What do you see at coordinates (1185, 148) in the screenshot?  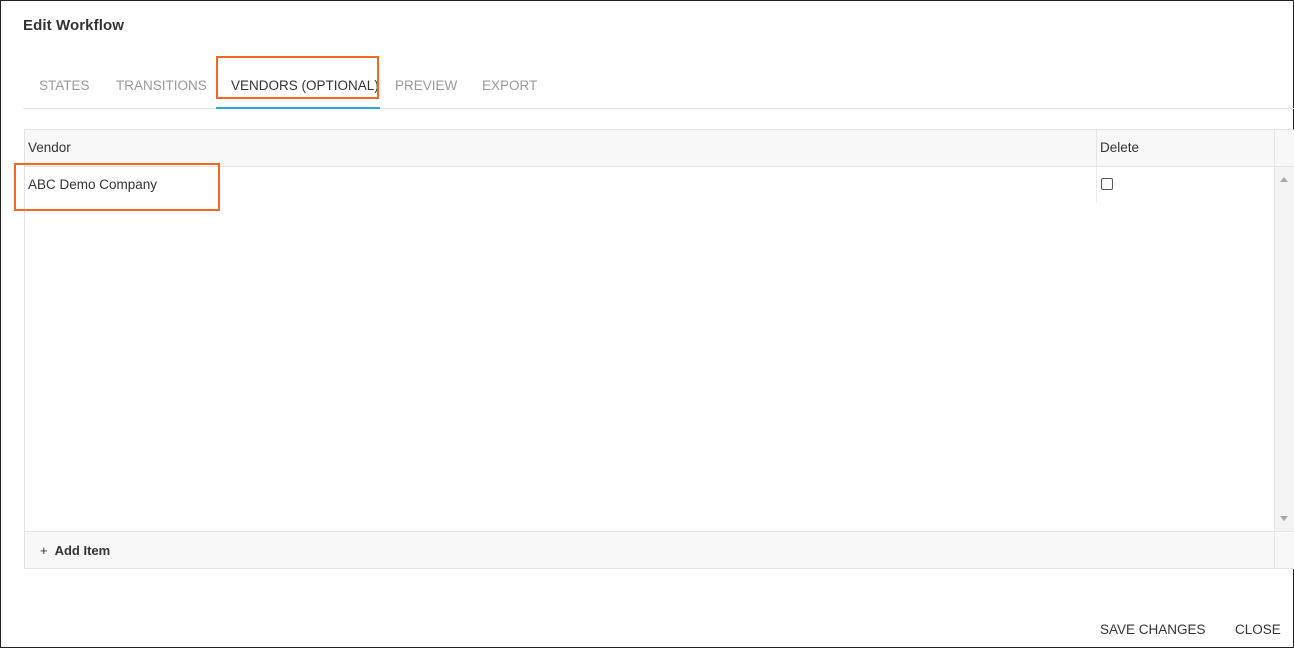 I see `column-header-delete: Delete` at bounding box center [1185, 148].